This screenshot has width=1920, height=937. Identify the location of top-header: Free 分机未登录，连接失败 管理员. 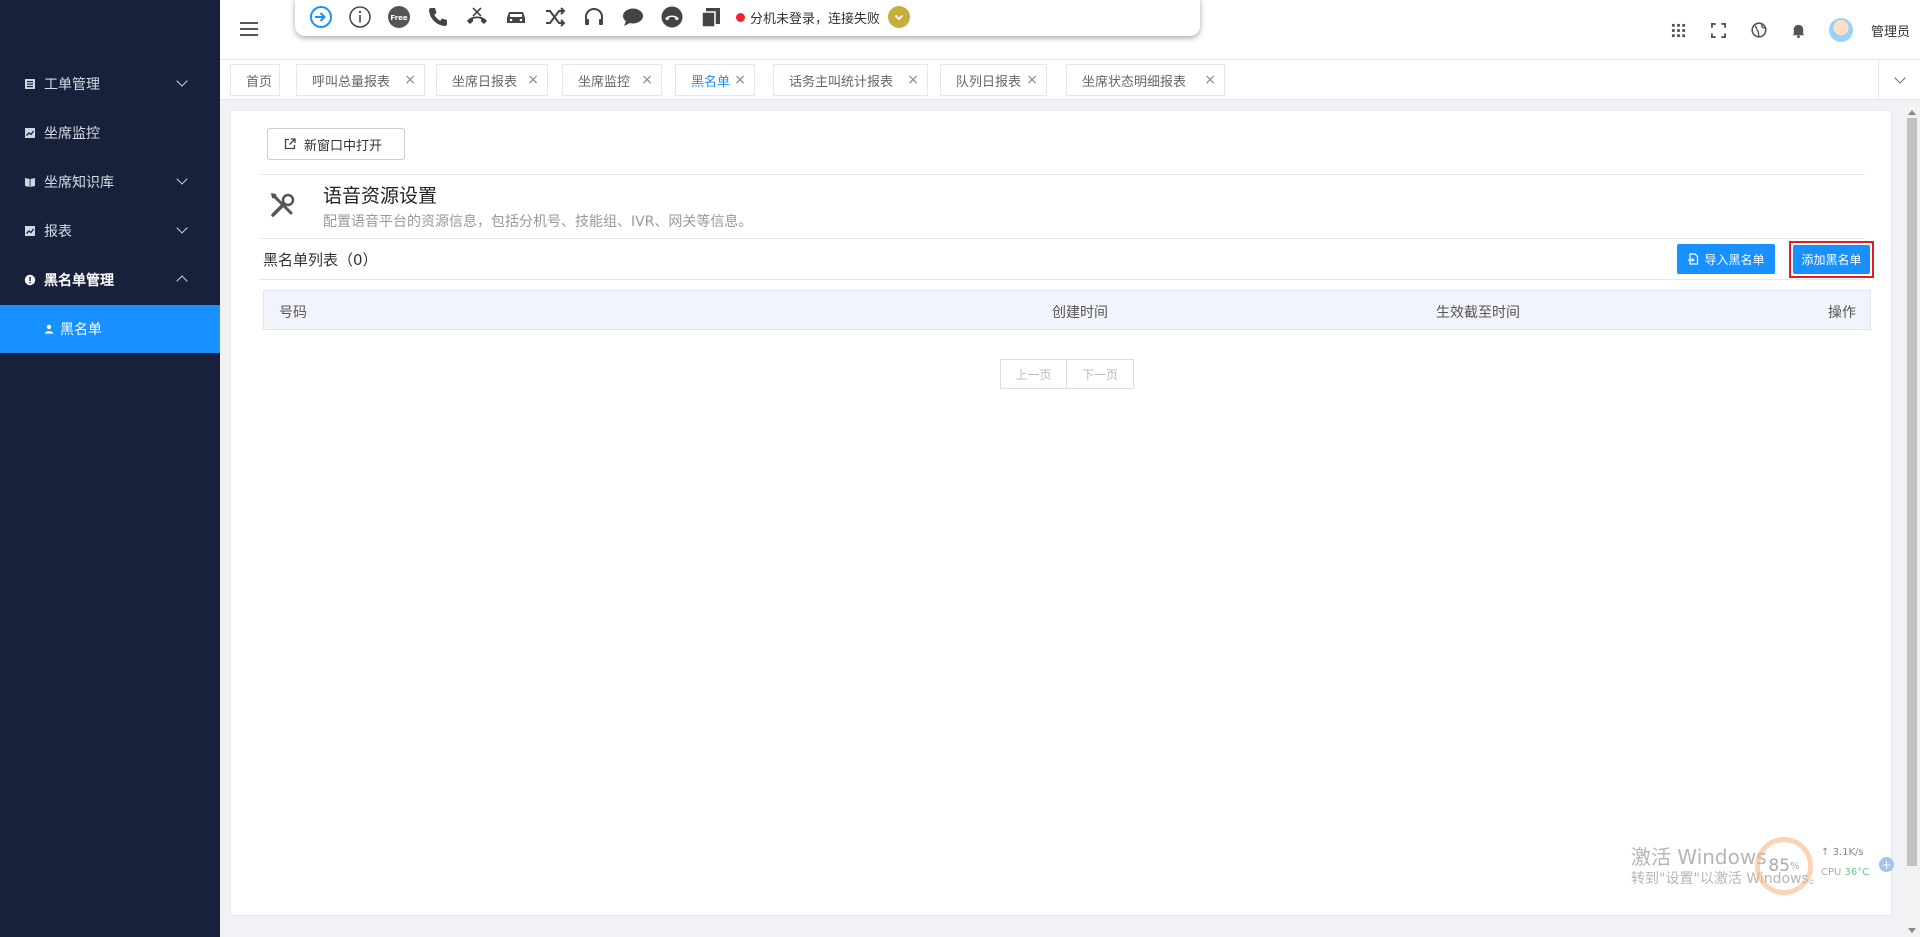
(1070, 30).